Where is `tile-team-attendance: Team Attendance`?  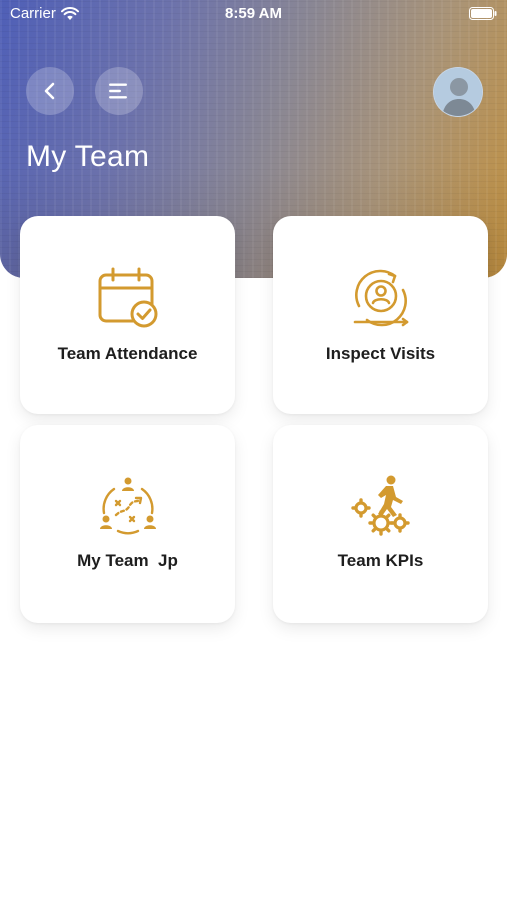
tile-team-attendance: Team Attendance is located at coordinates (127, 315).